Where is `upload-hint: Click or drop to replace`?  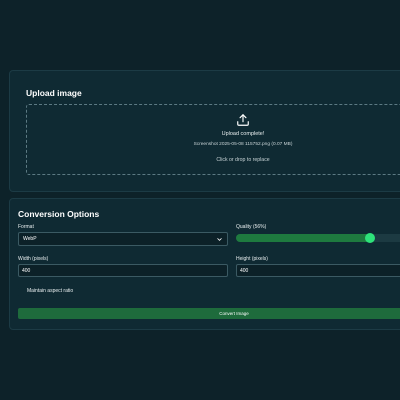
upload-hint: Click or drop to replace is located at coordinates (243, 160).